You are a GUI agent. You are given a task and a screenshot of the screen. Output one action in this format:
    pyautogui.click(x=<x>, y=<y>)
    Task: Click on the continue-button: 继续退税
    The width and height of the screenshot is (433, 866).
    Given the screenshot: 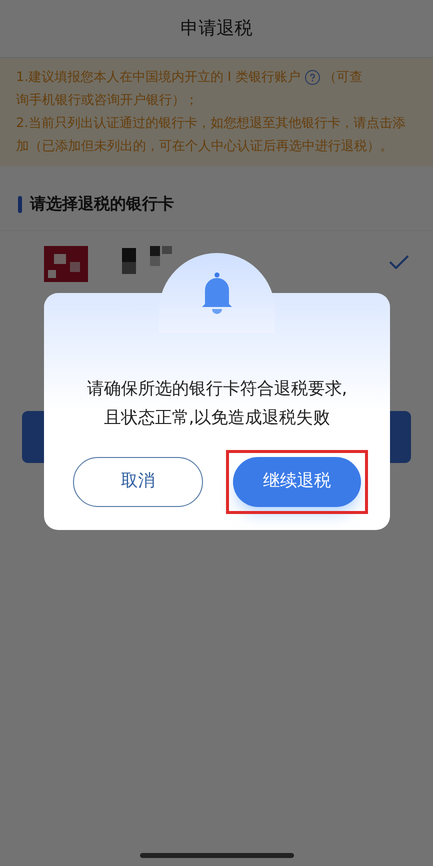 What is the action you would take?
    pyautogui.click(x=297, y=482)
    